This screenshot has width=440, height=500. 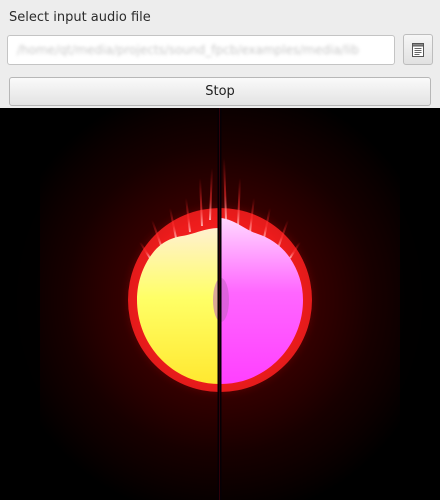 I want to click on browse-file-button, so click(x=418, y=49).